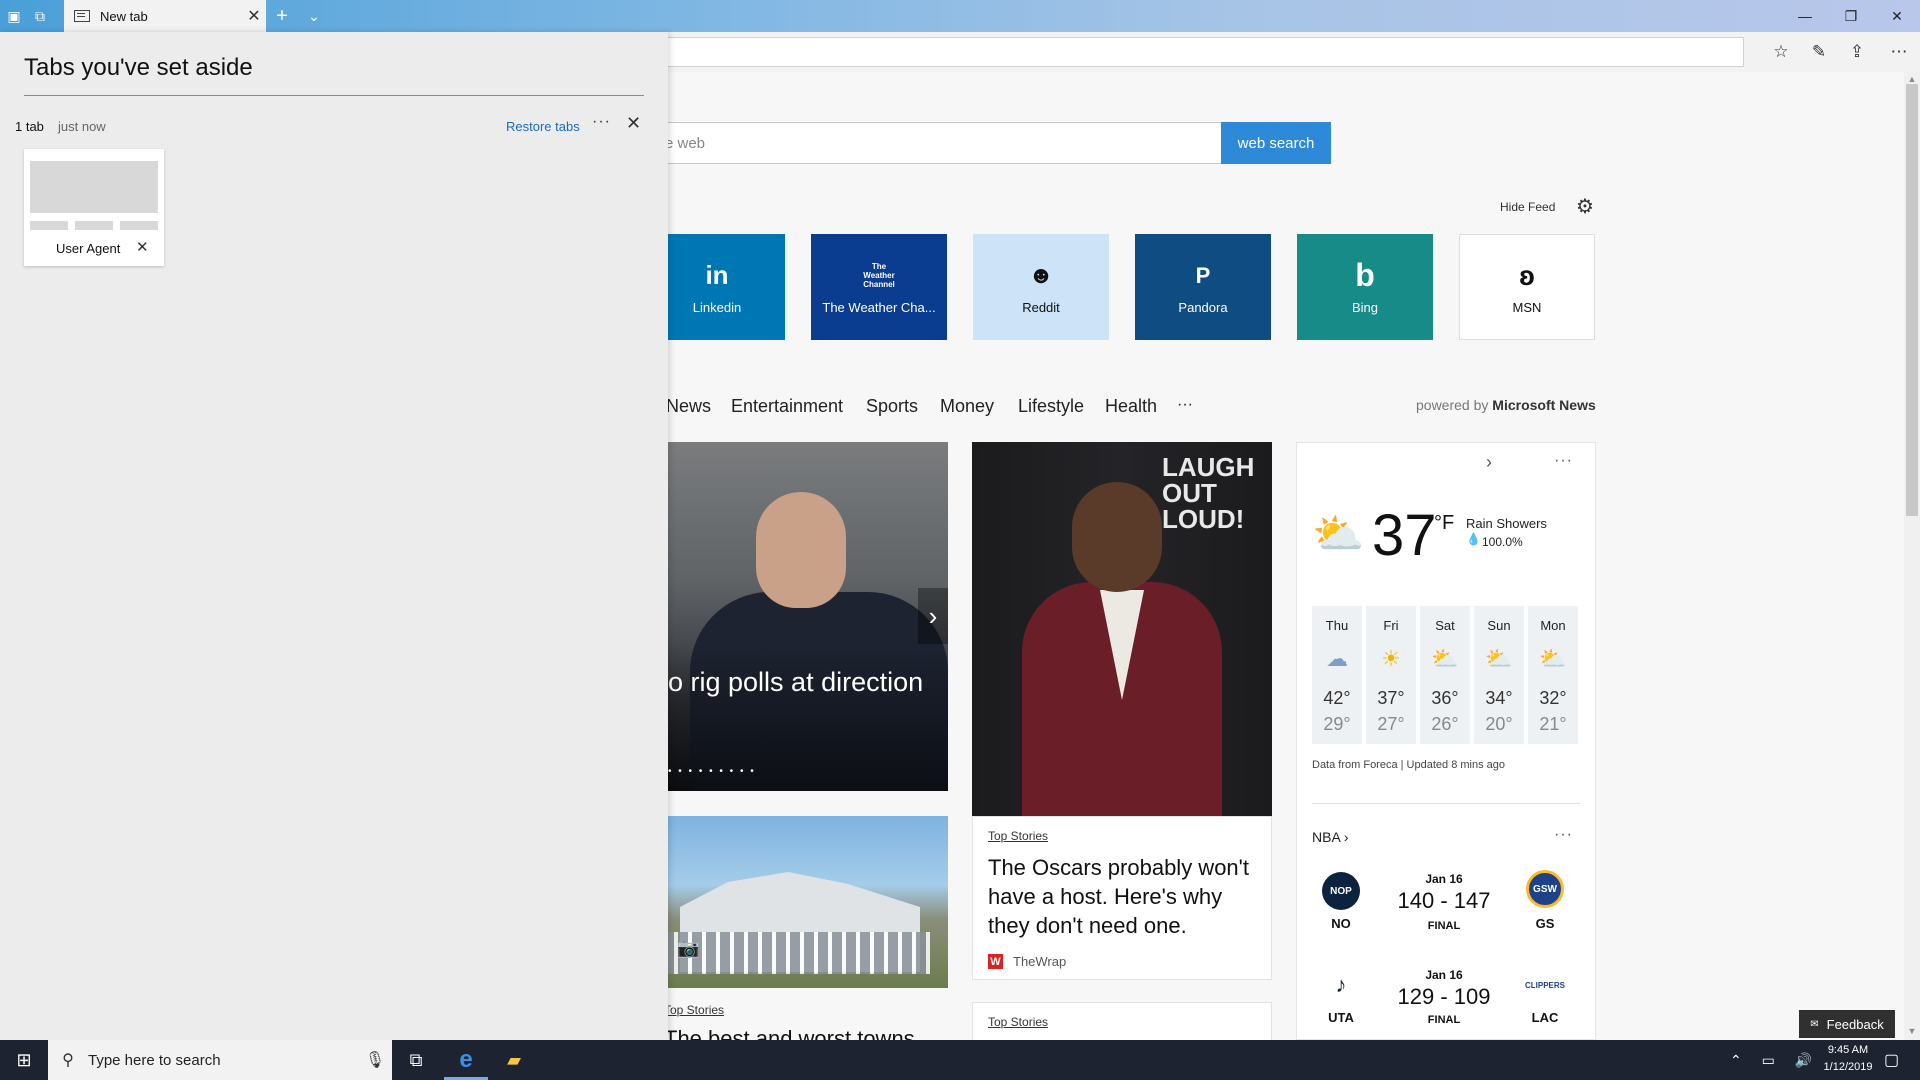  I want to click on pandora-icon: P, so click(1203, 275).